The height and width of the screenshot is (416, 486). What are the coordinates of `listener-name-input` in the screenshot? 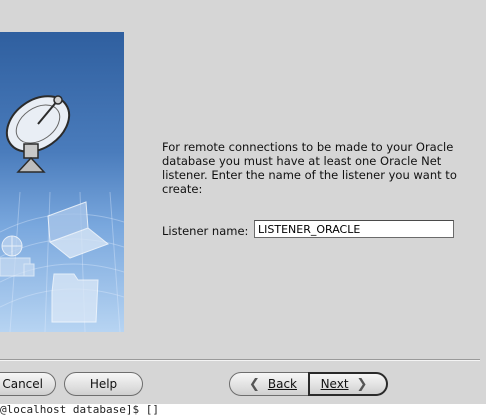 It's located at (354, 229).